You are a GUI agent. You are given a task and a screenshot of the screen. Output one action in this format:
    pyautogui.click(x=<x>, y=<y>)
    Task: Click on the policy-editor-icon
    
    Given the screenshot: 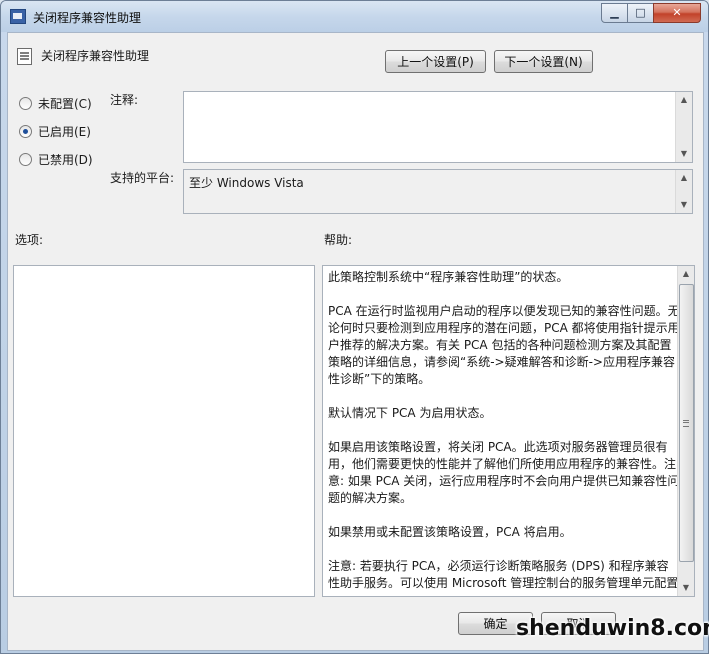 What is the action you would take?
    pyautogui.click(x=18, y=16)
    